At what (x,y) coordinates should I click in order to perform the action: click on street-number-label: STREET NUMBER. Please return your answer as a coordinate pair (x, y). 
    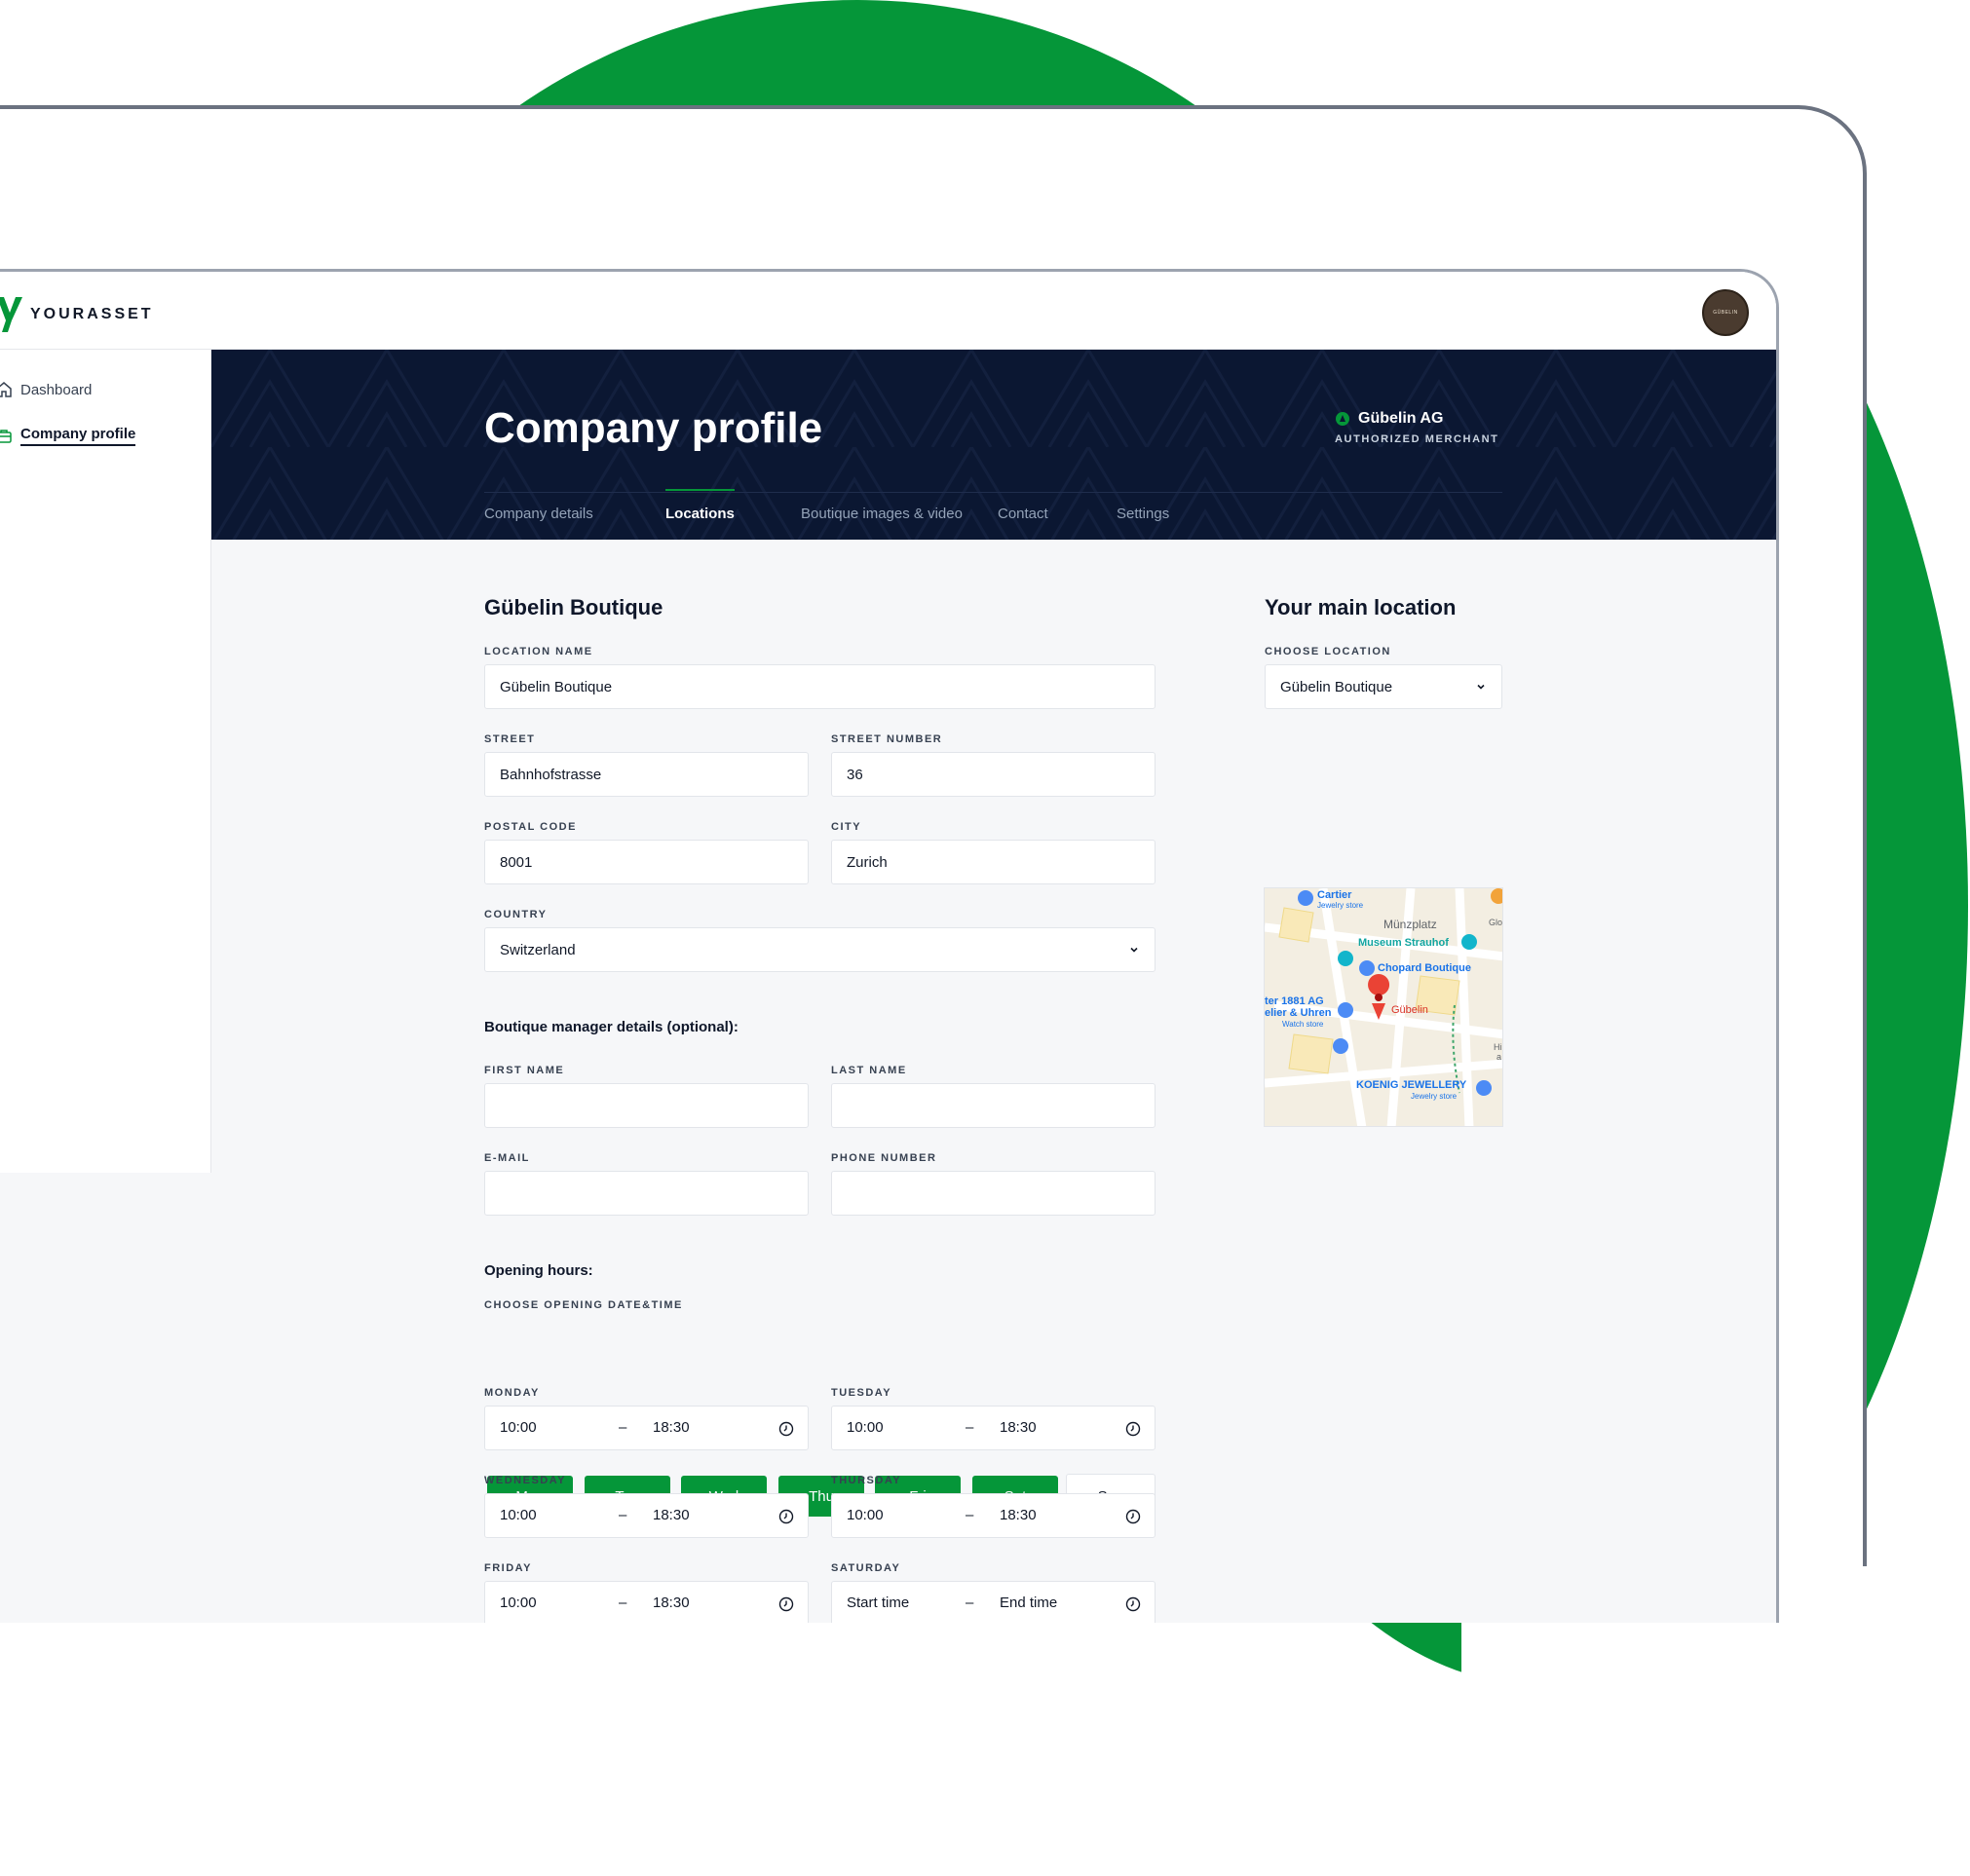
    Looking at the image, I should click on (887, 739).